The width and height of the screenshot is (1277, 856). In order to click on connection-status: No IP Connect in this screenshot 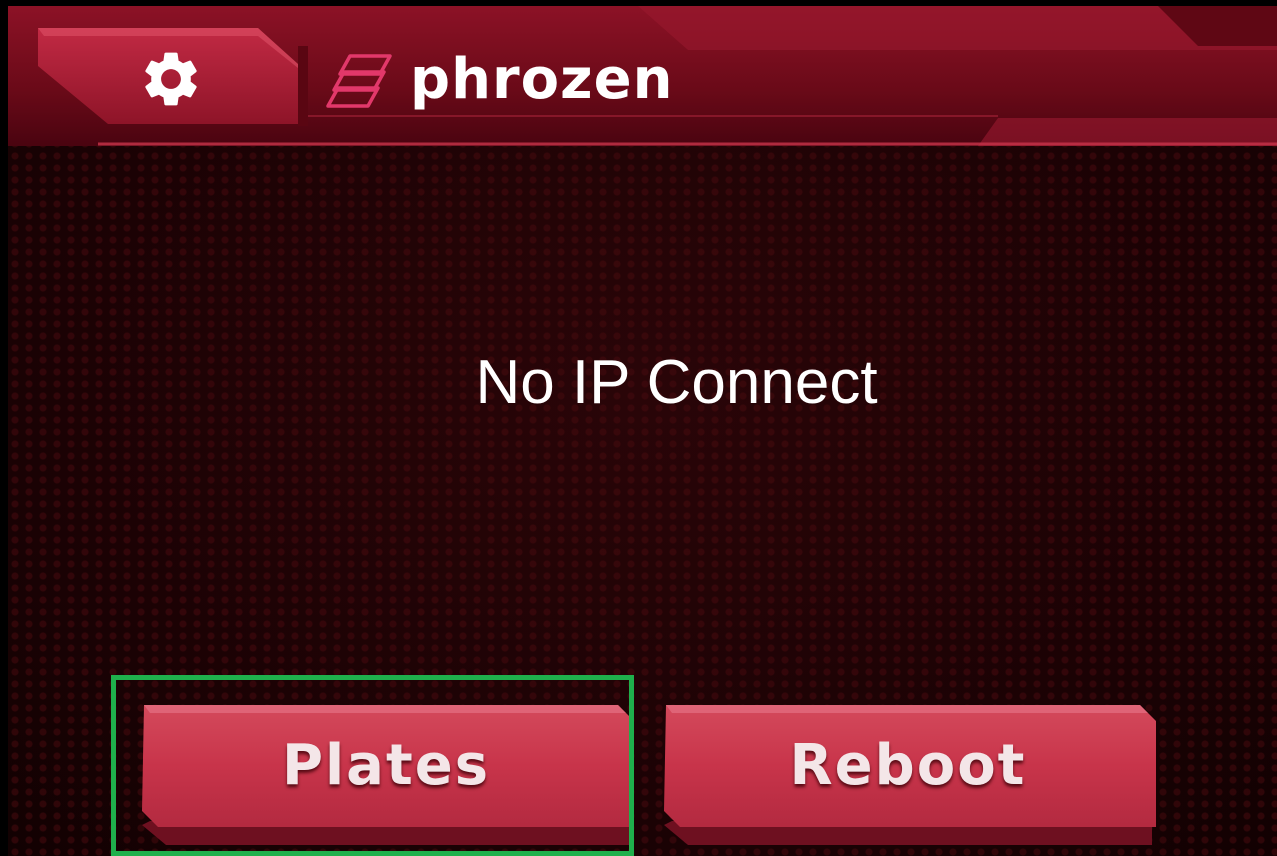, I will do `click(676, 382)`.